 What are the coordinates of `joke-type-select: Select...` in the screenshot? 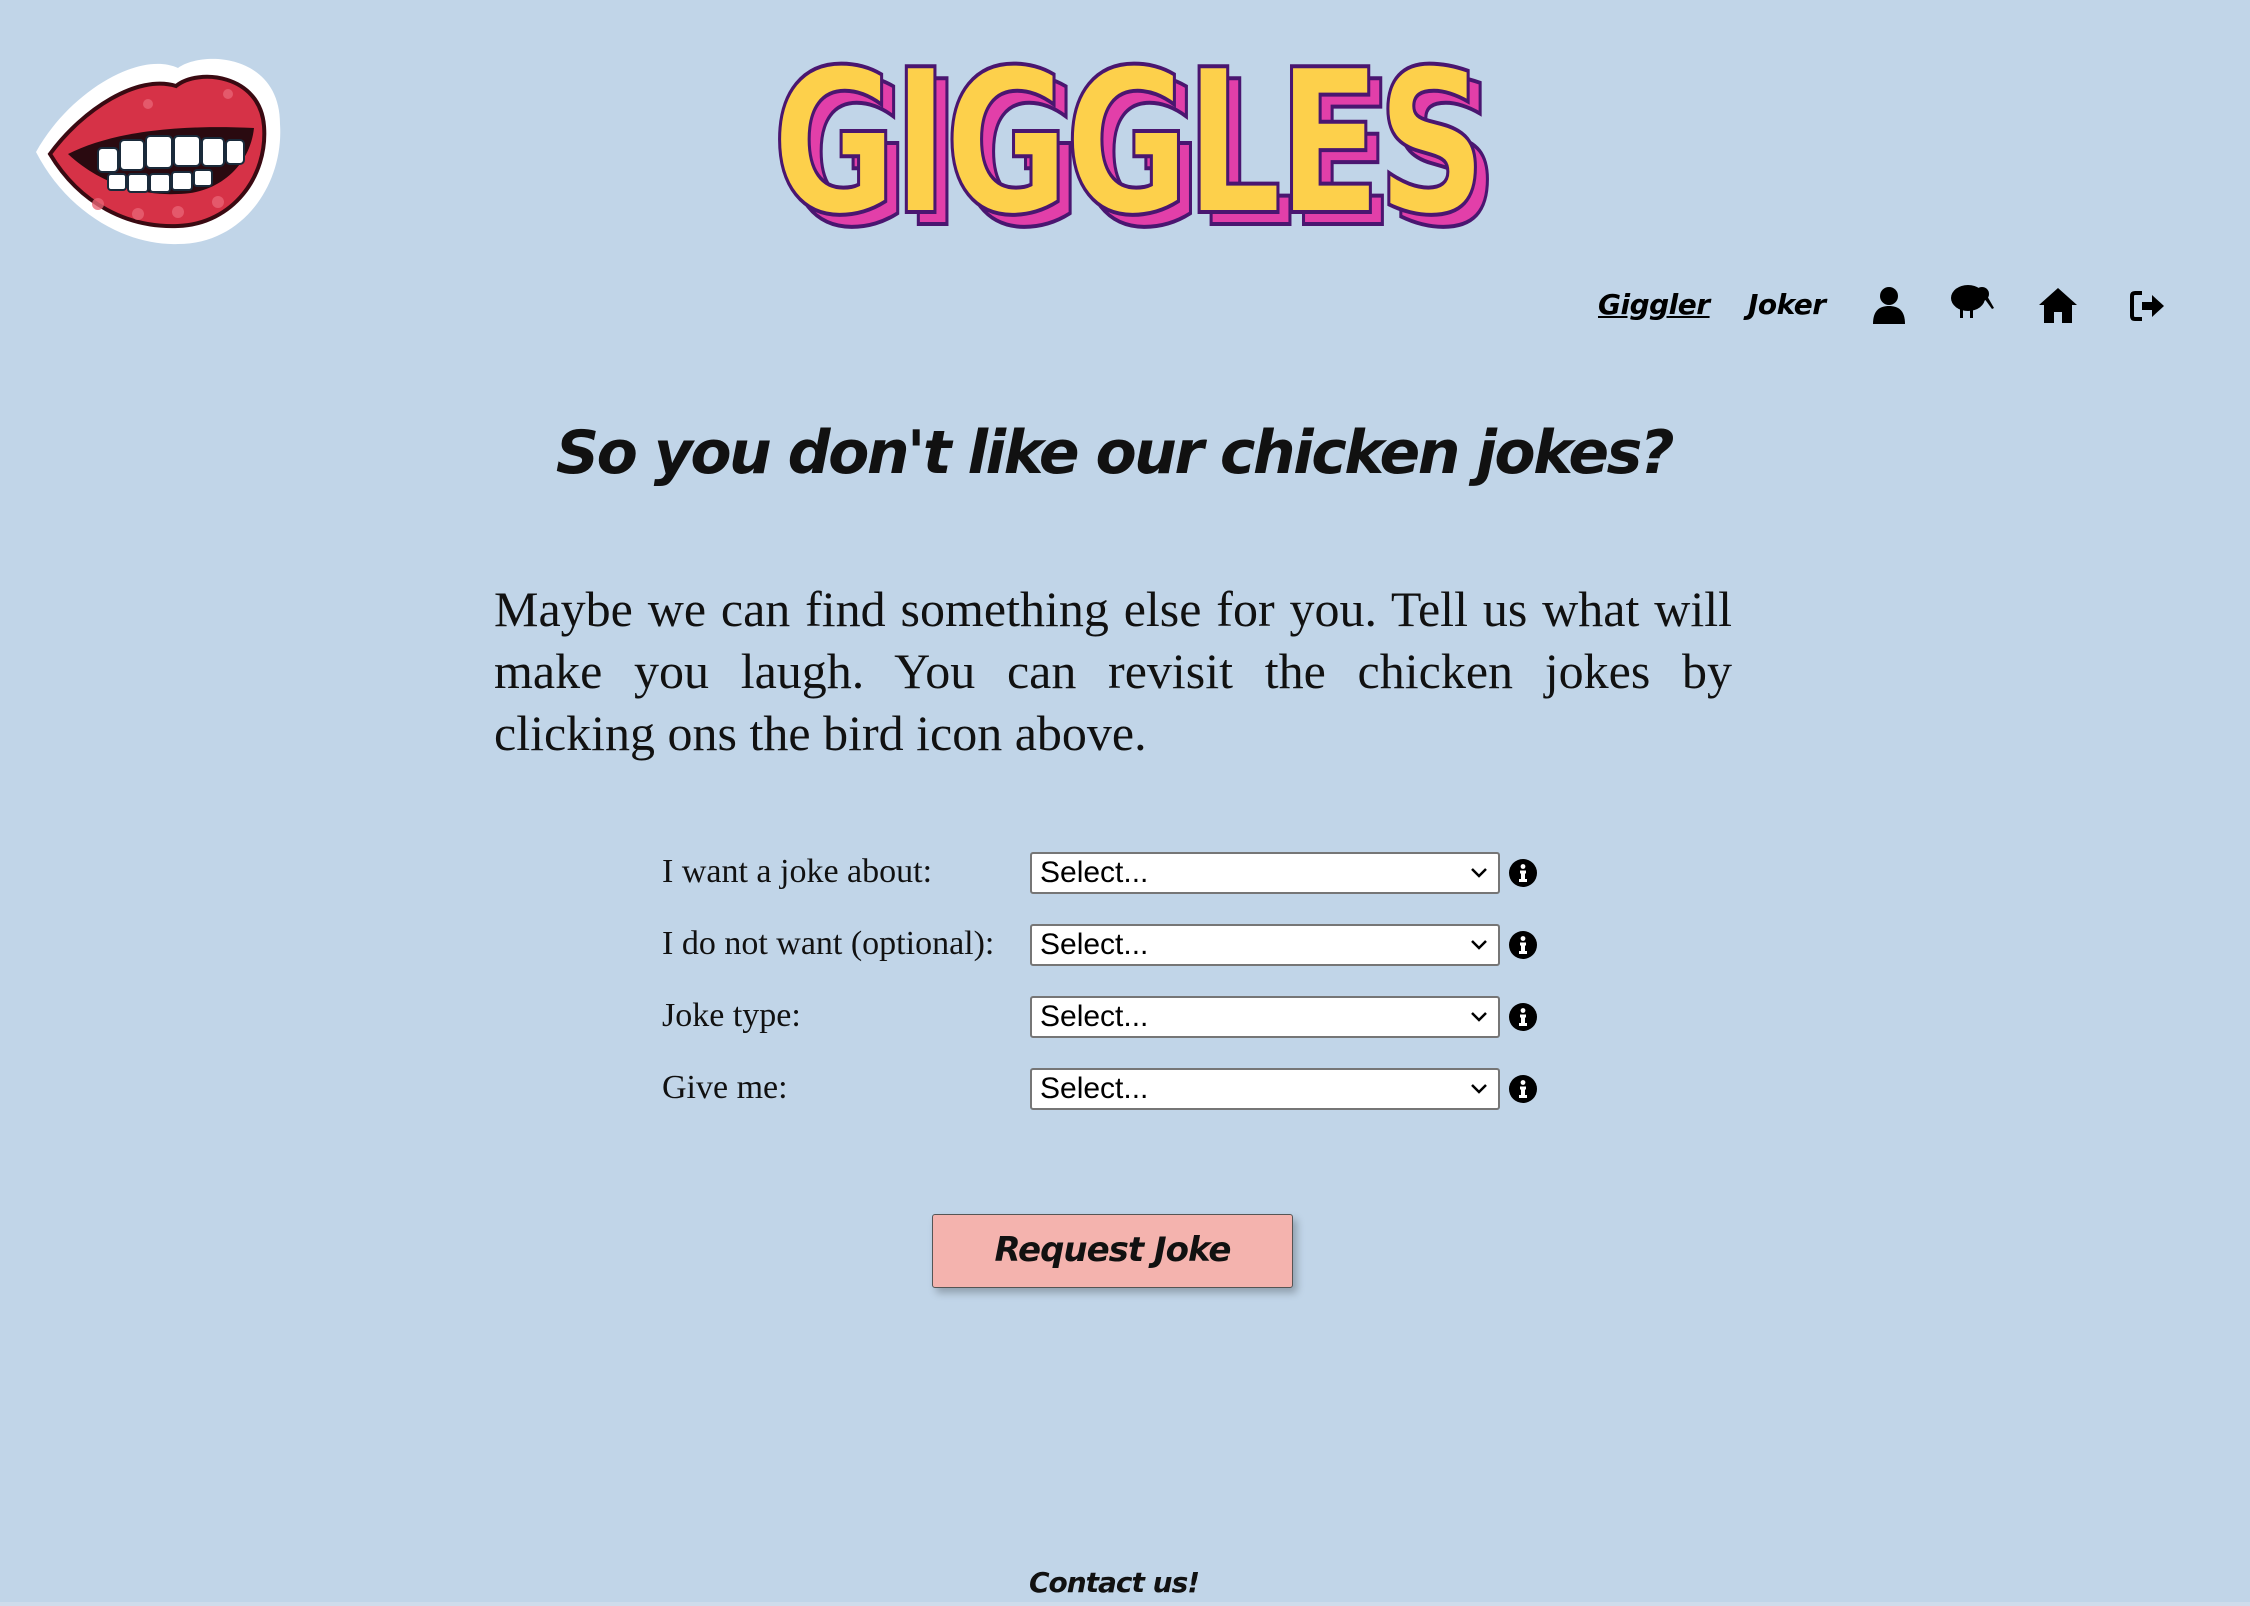 It's located at (1265, 1017).